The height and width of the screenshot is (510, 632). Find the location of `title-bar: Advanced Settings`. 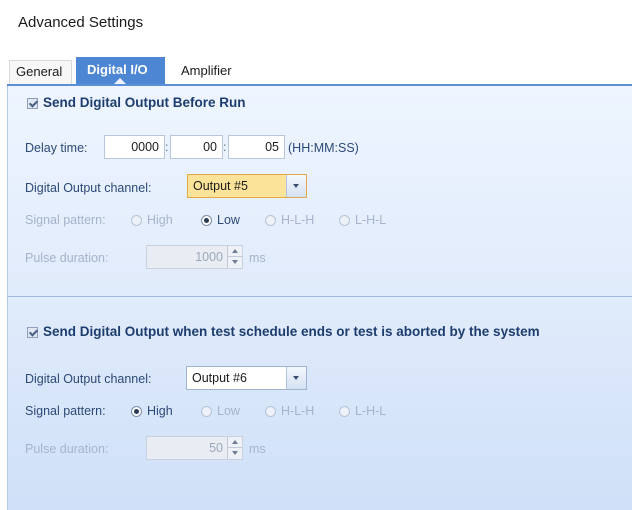

title-bar: Advanced Settings is located at coordinates (316, 22).